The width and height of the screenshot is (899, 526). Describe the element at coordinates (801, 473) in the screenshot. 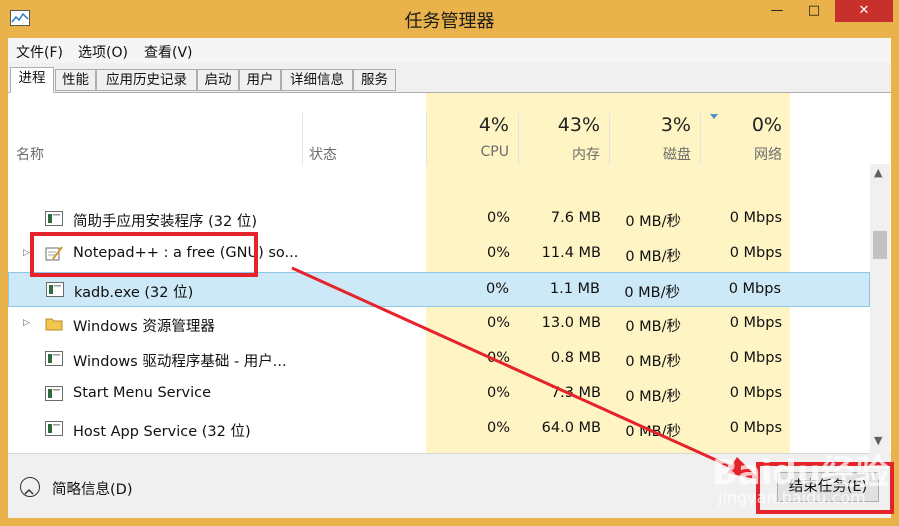

I see `watermark-brand: Baidu经验` at that location.